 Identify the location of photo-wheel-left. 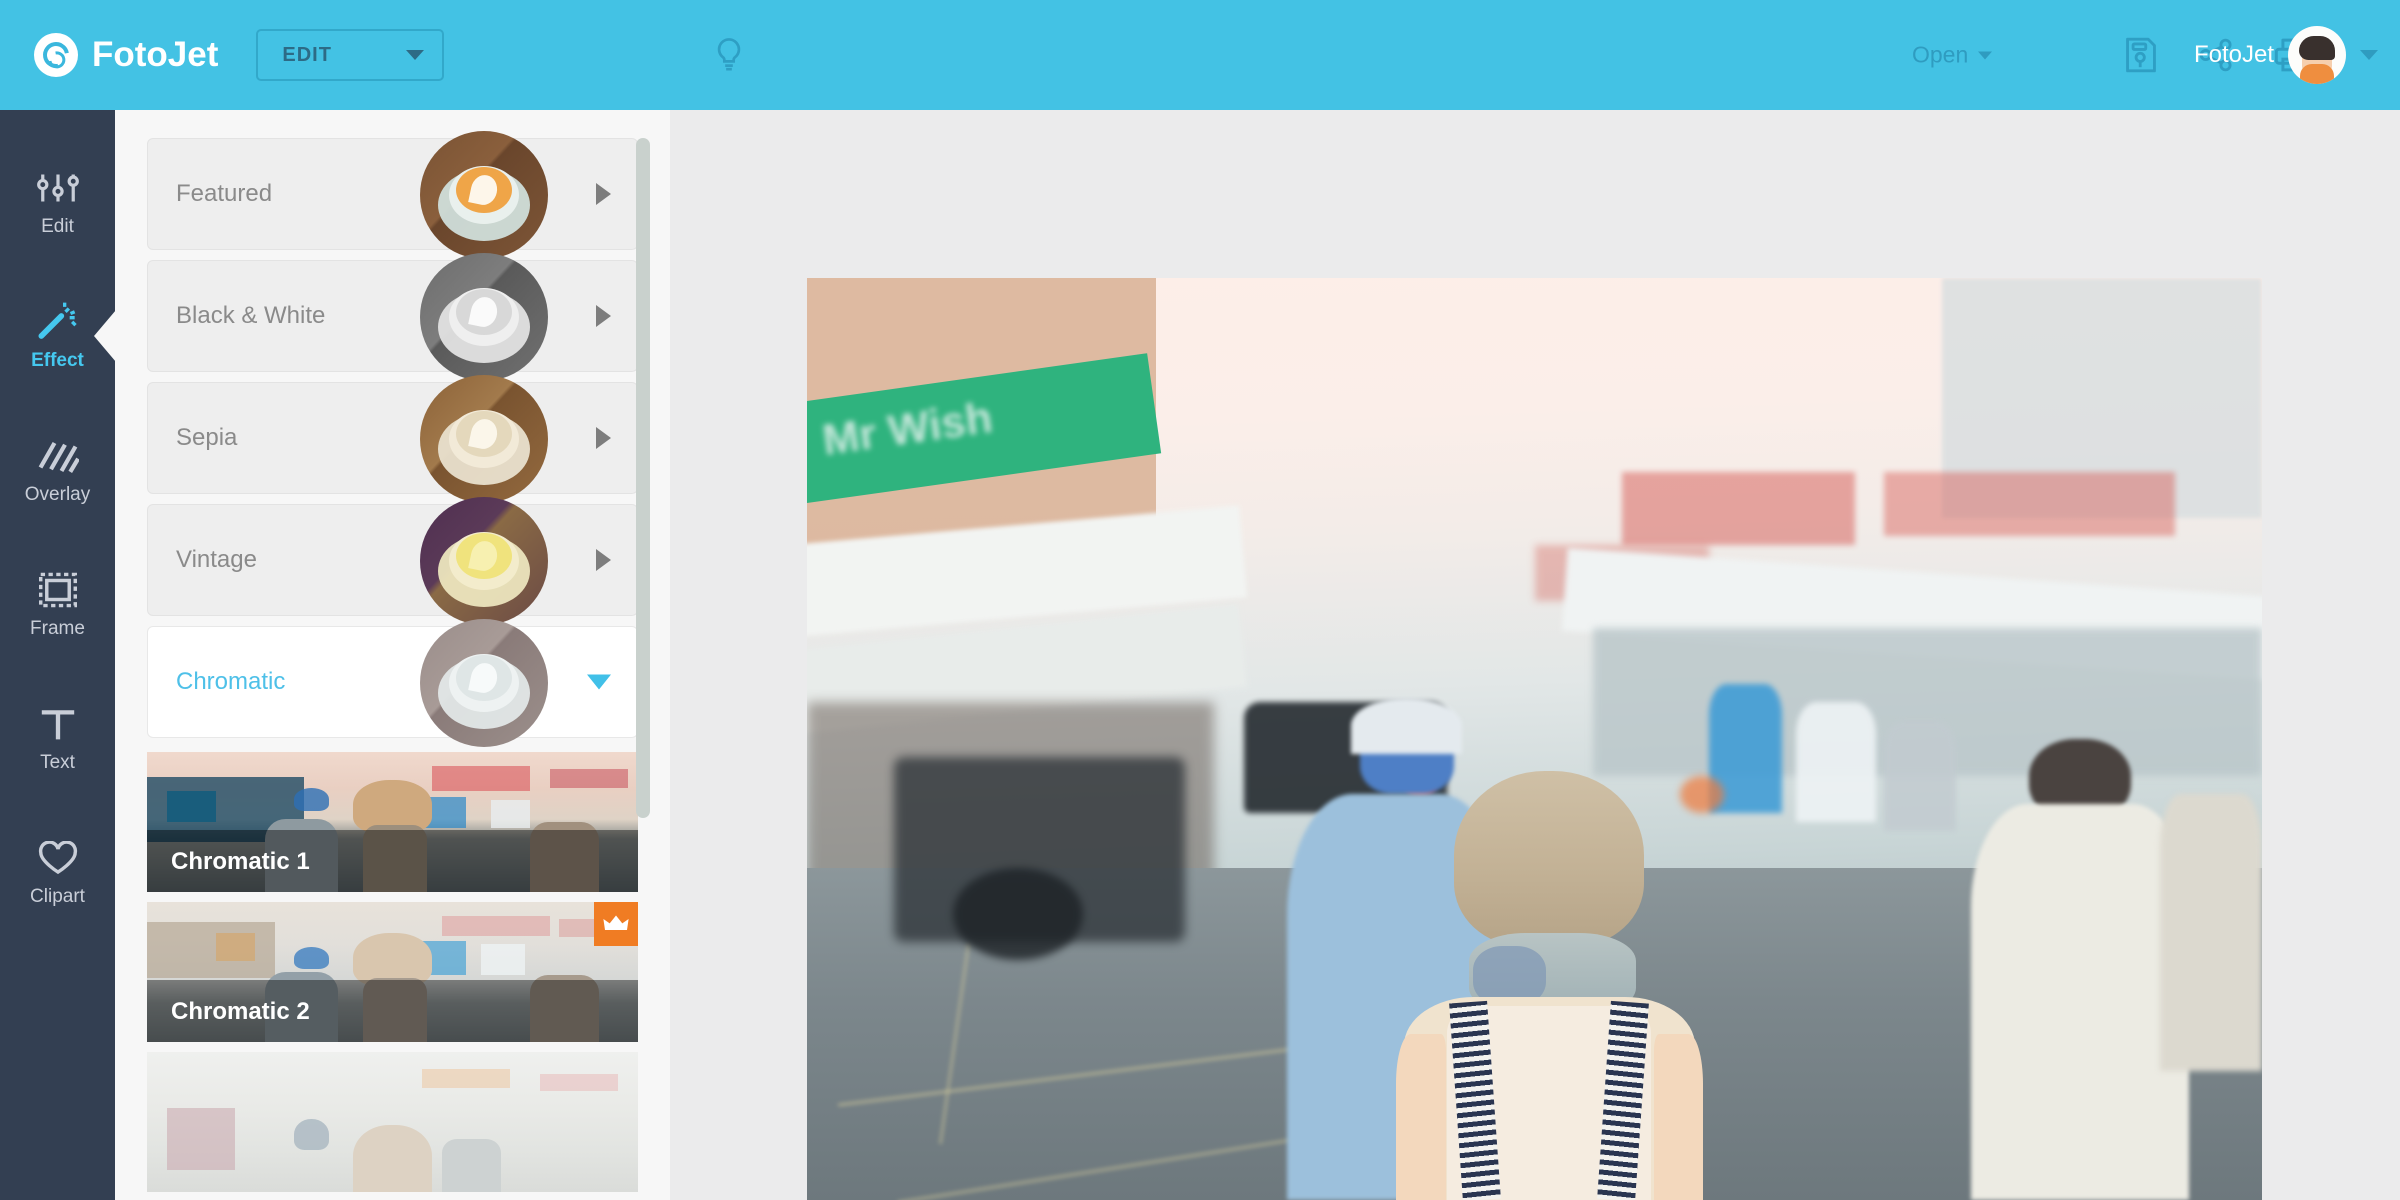
(1018, 914).